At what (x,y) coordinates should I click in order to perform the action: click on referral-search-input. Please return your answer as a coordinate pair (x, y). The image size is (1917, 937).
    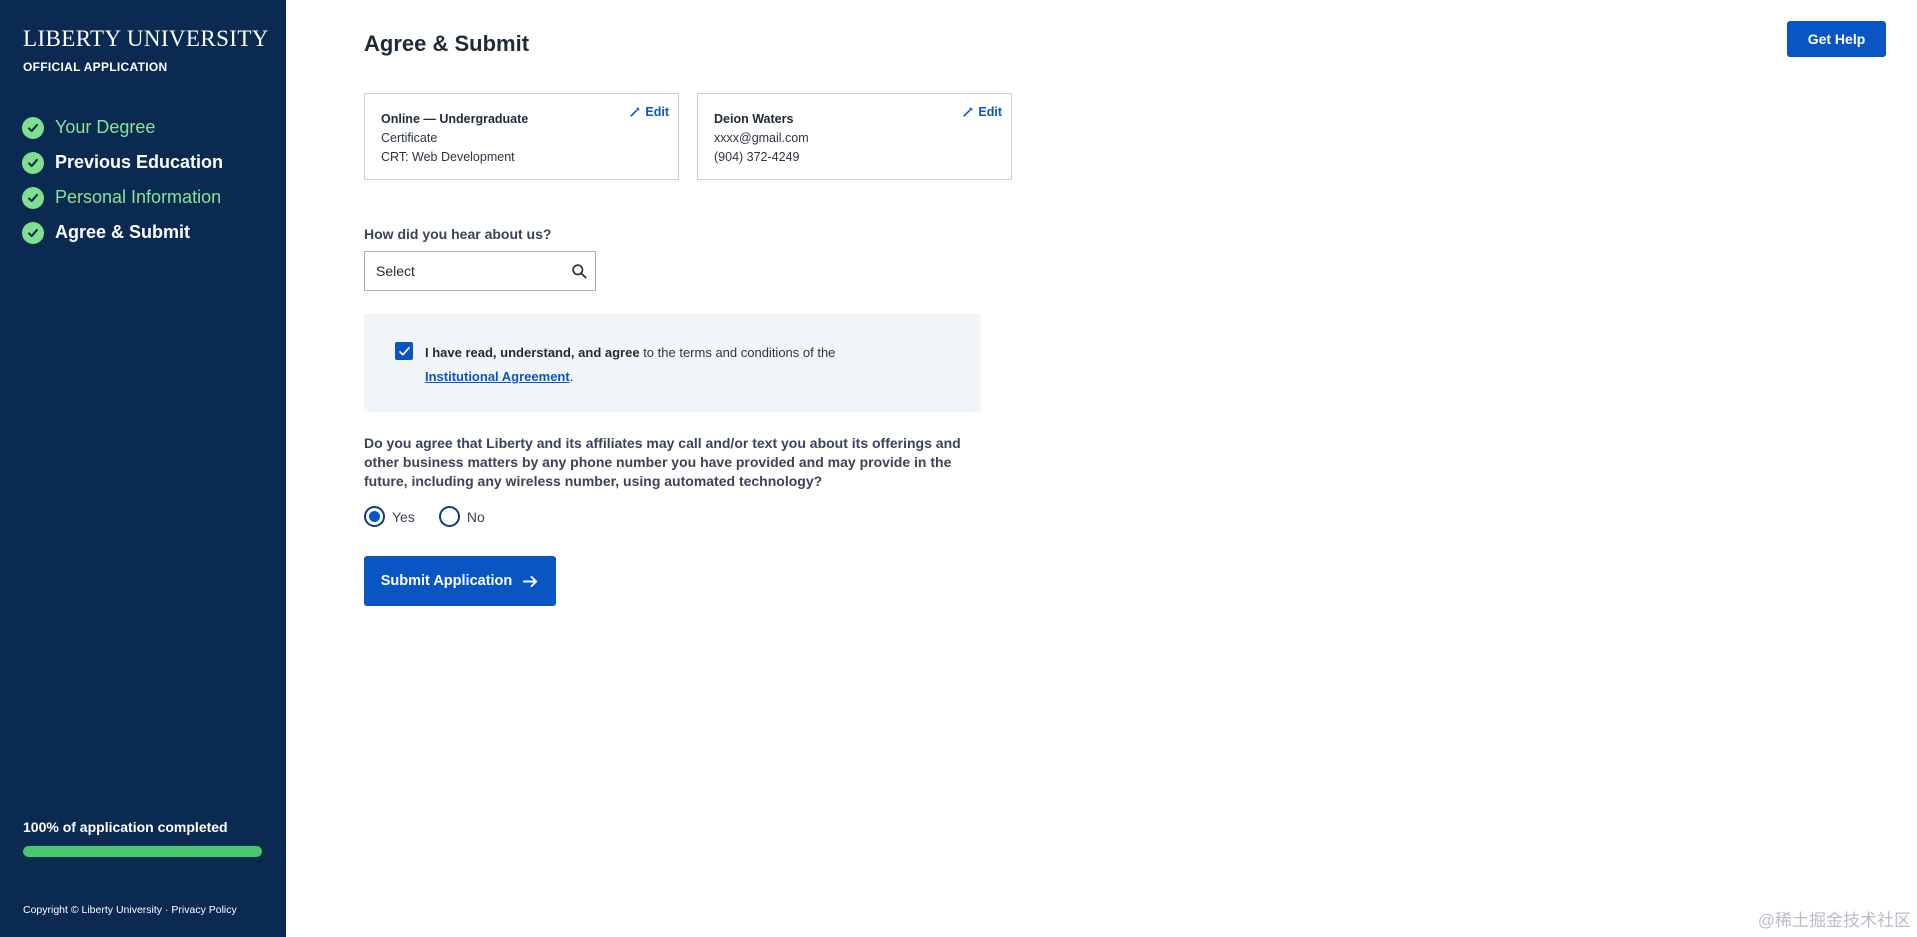
    Looking at the image, I should click on (480, 271).